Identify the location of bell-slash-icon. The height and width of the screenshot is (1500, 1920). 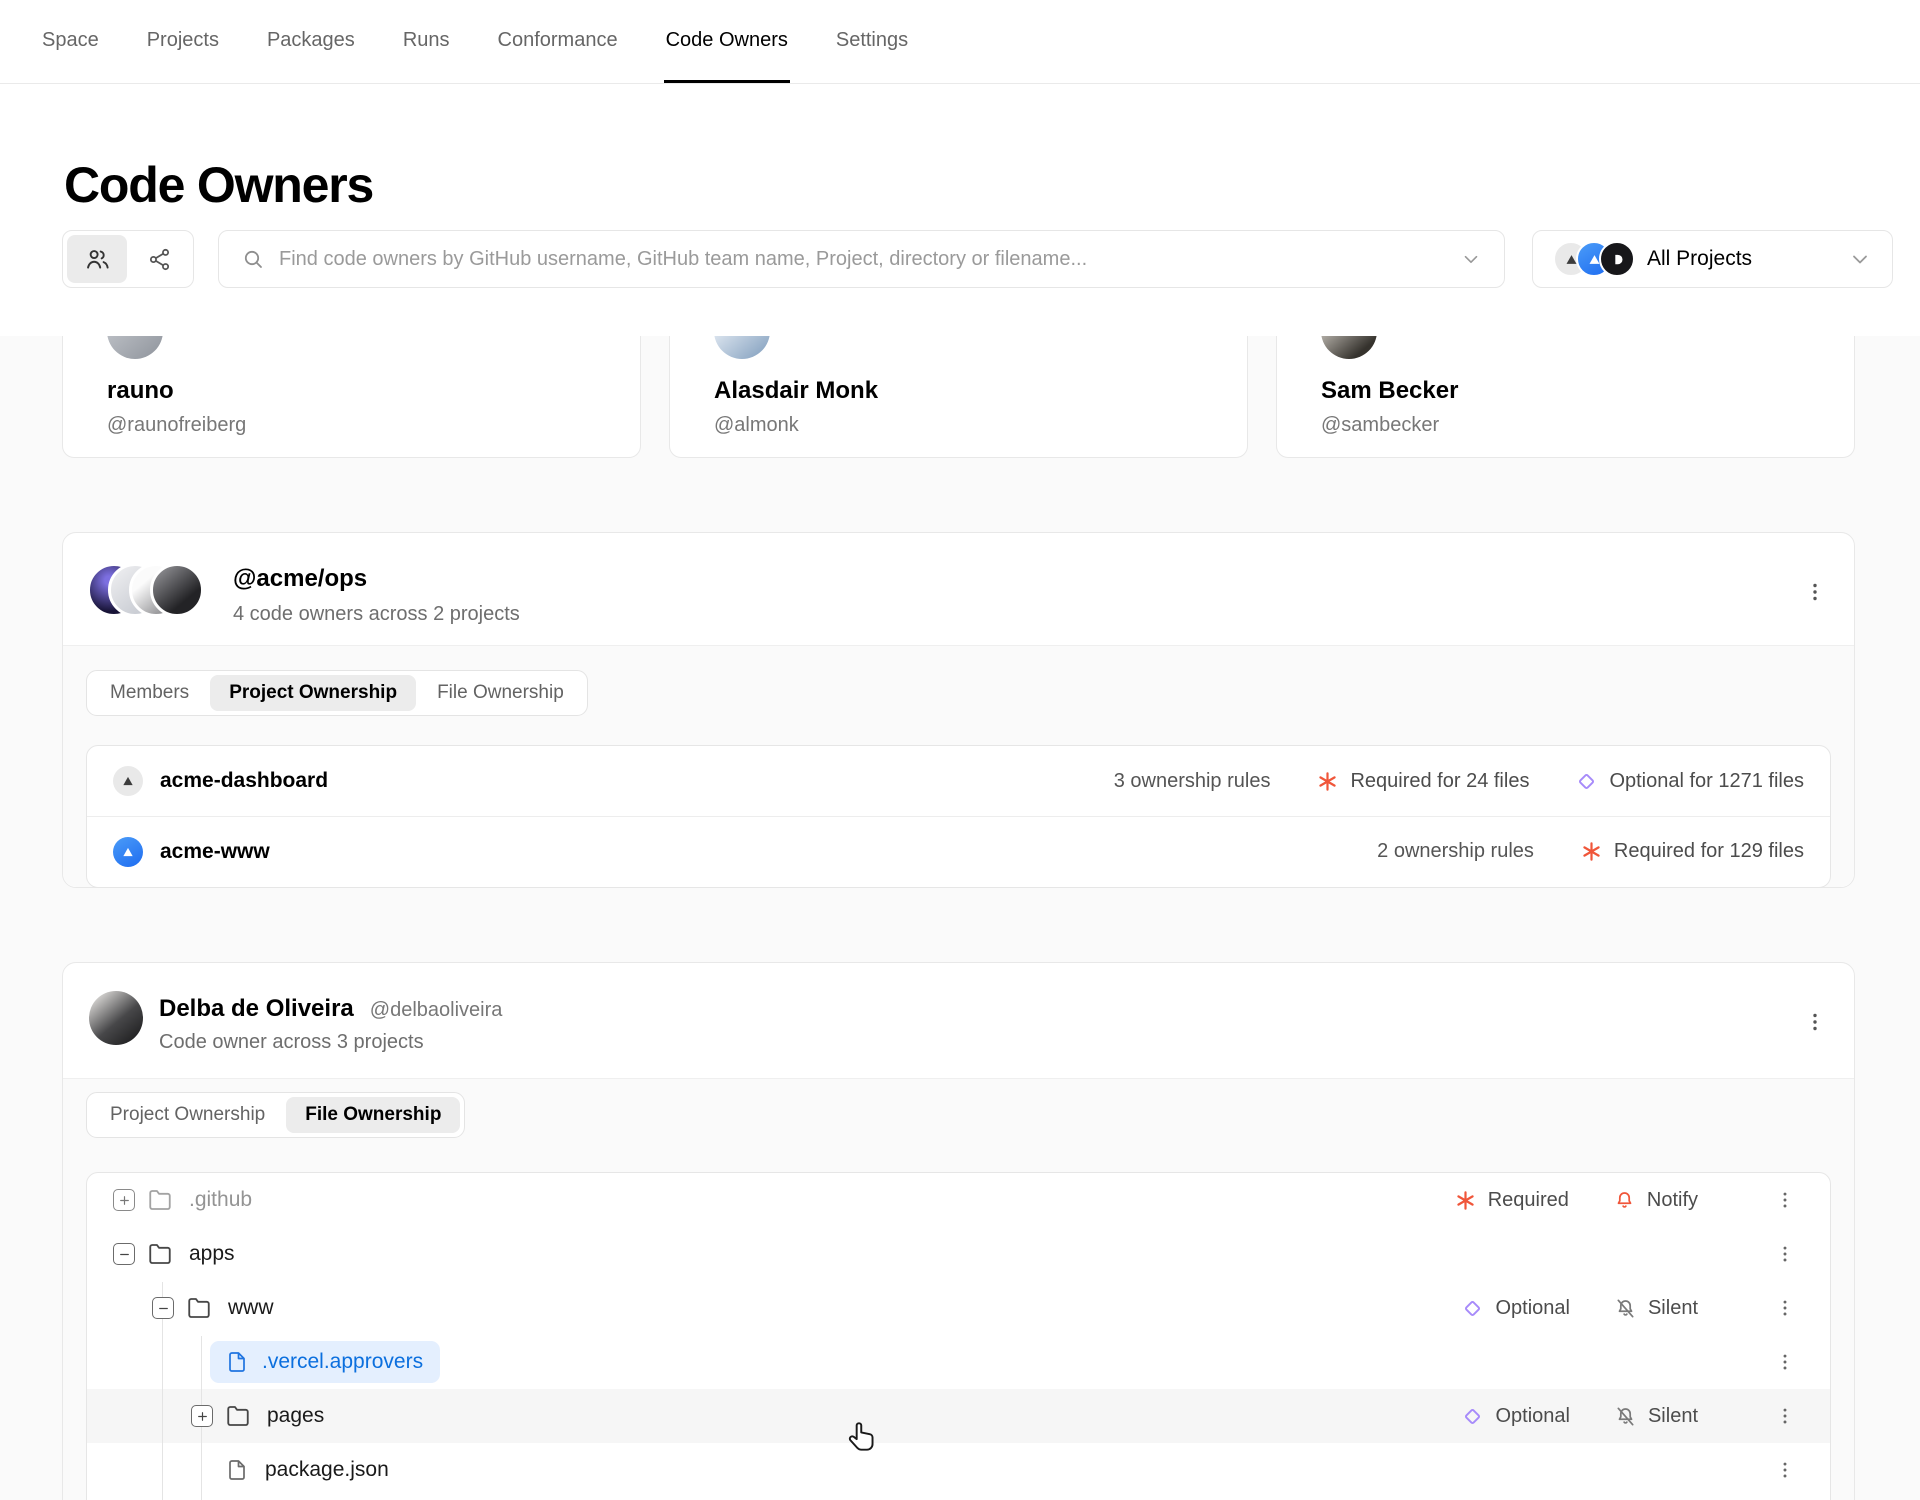
(1625, 1416).